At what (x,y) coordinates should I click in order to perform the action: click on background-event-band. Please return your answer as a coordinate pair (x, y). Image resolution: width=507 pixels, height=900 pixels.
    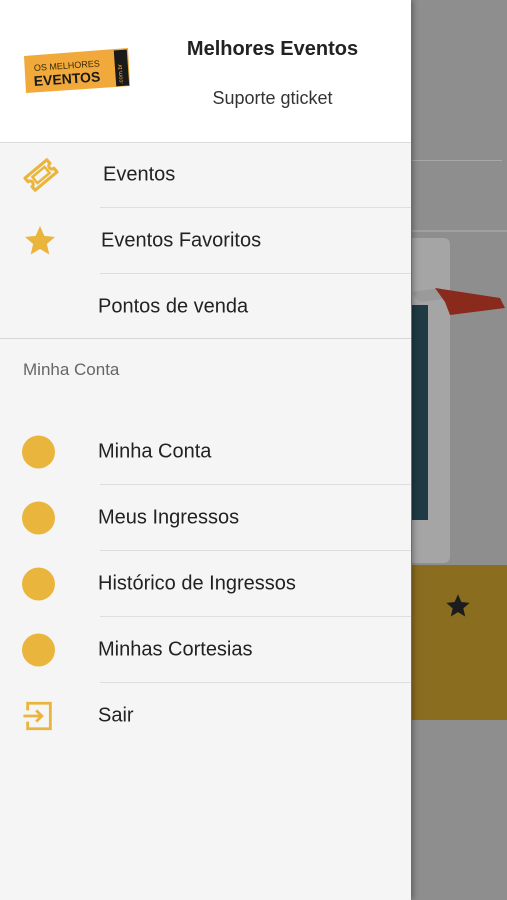
    Looking at the image, I should click on (459, 642).